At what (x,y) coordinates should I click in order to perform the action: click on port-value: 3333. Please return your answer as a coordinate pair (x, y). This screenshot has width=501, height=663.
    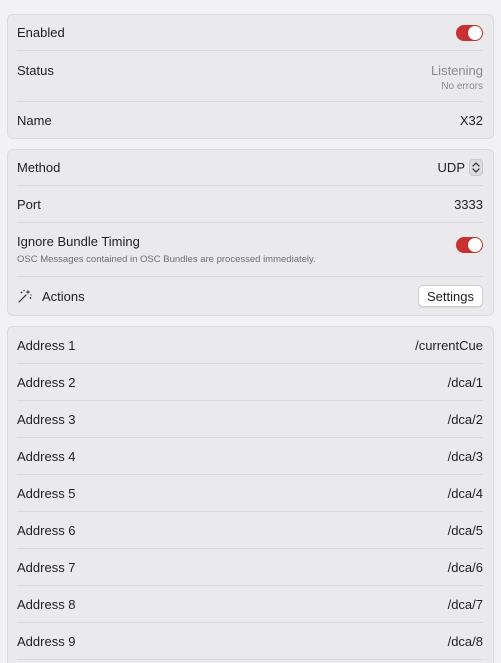
    Looking at the image, I should click on (468, 204).